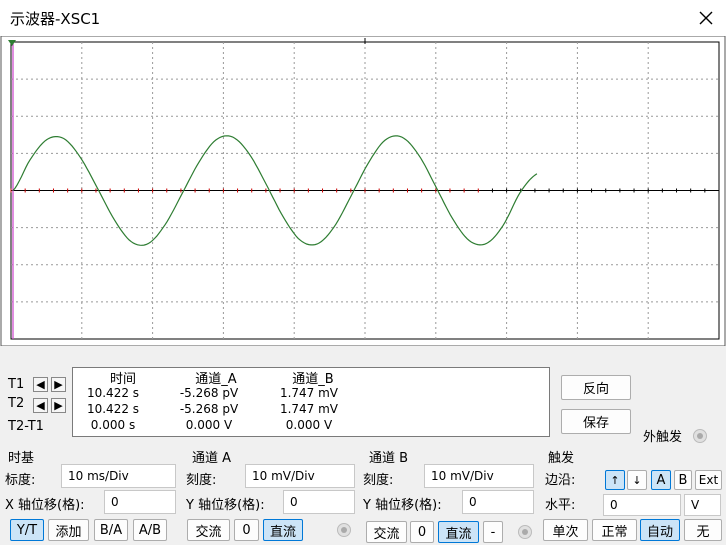 The height and width of the screenshot is (545, 726). Describe the element at coordinates (661, 480) in the screenshot. I see `trigger-source-a-button: A` at that location.